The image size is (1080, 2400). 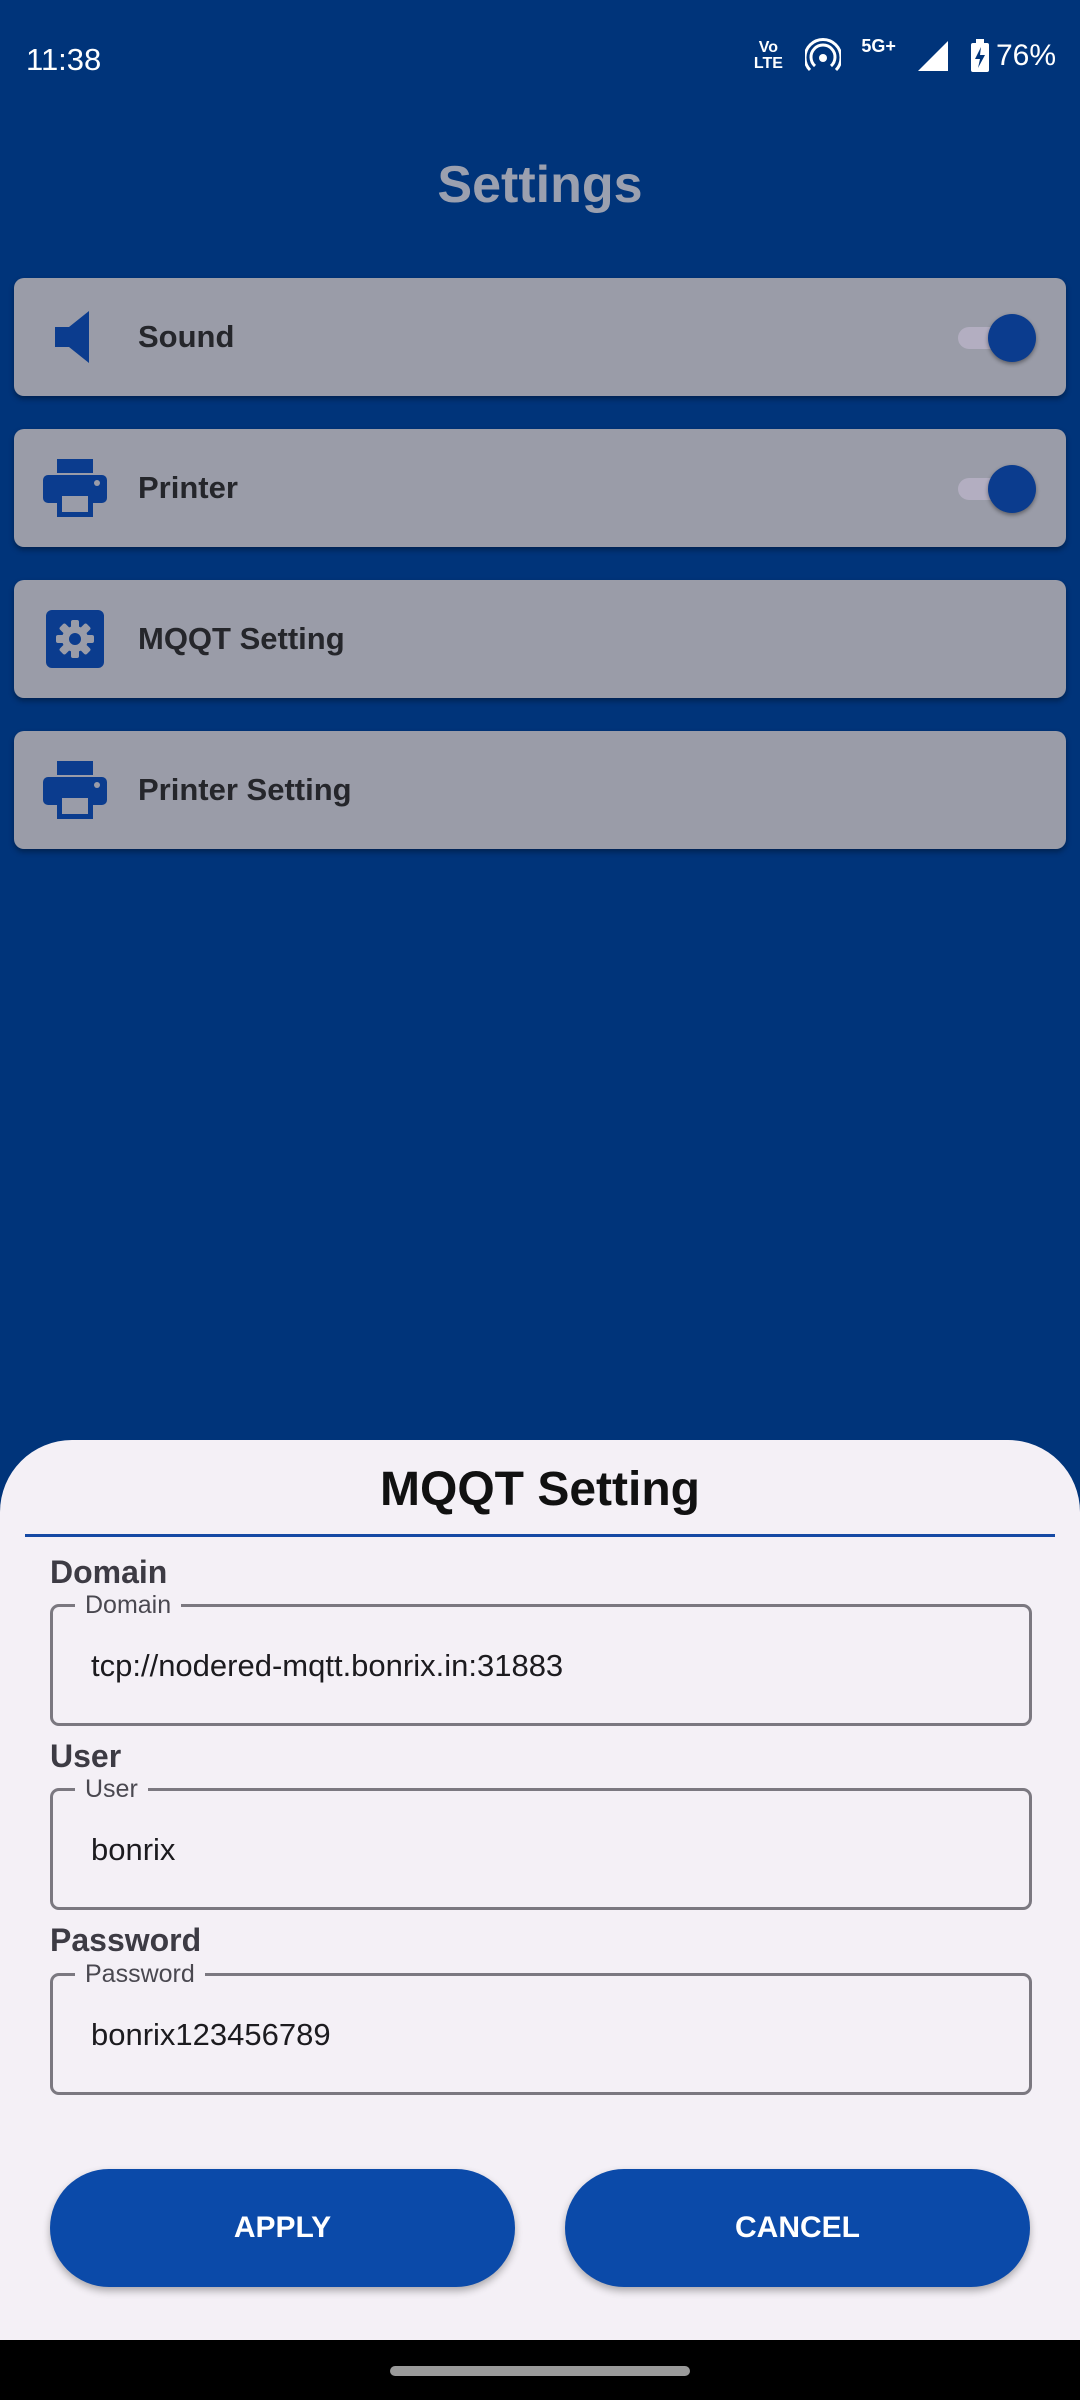 I want to click on user-field: User, so click(x=541, y=1842).